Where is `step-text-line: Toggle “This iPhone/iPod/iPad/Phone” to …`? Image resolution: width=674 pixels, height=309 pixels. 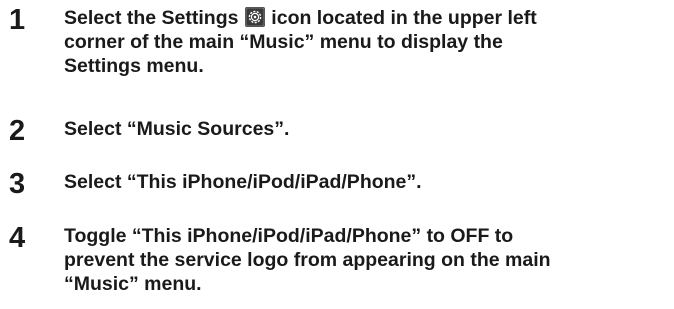
step-text-line: Toggle “This iPhone/iPod/iPad/Phone” to … is located at coordinates (289, 236).